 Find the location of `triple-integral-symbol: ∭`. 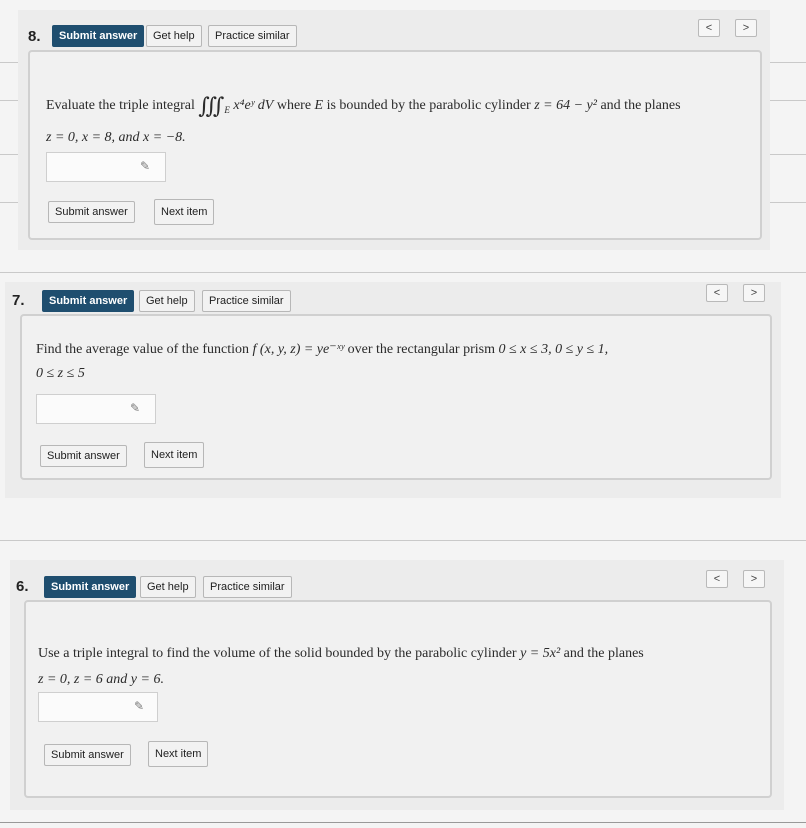

triple-integral-symbol: ∭ is located at coordinates (211, 105).